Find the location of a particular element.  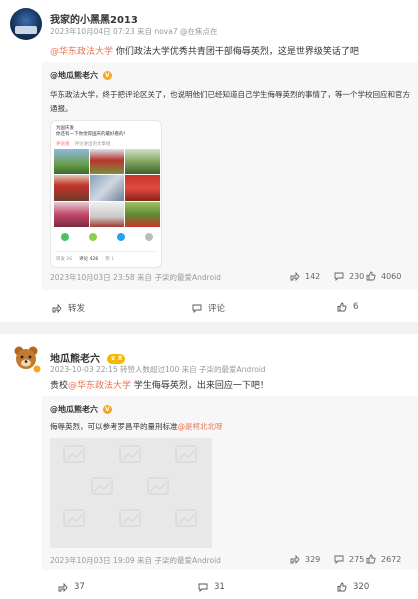

screenshot-stats: 转发 26 评论 426 赞 1 is located at coordinates (106, 256).